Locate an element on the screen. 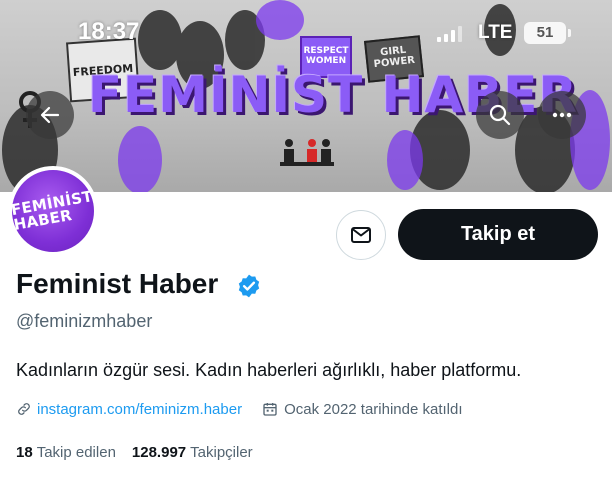  mail-icon is located at coordinates (361, 235).